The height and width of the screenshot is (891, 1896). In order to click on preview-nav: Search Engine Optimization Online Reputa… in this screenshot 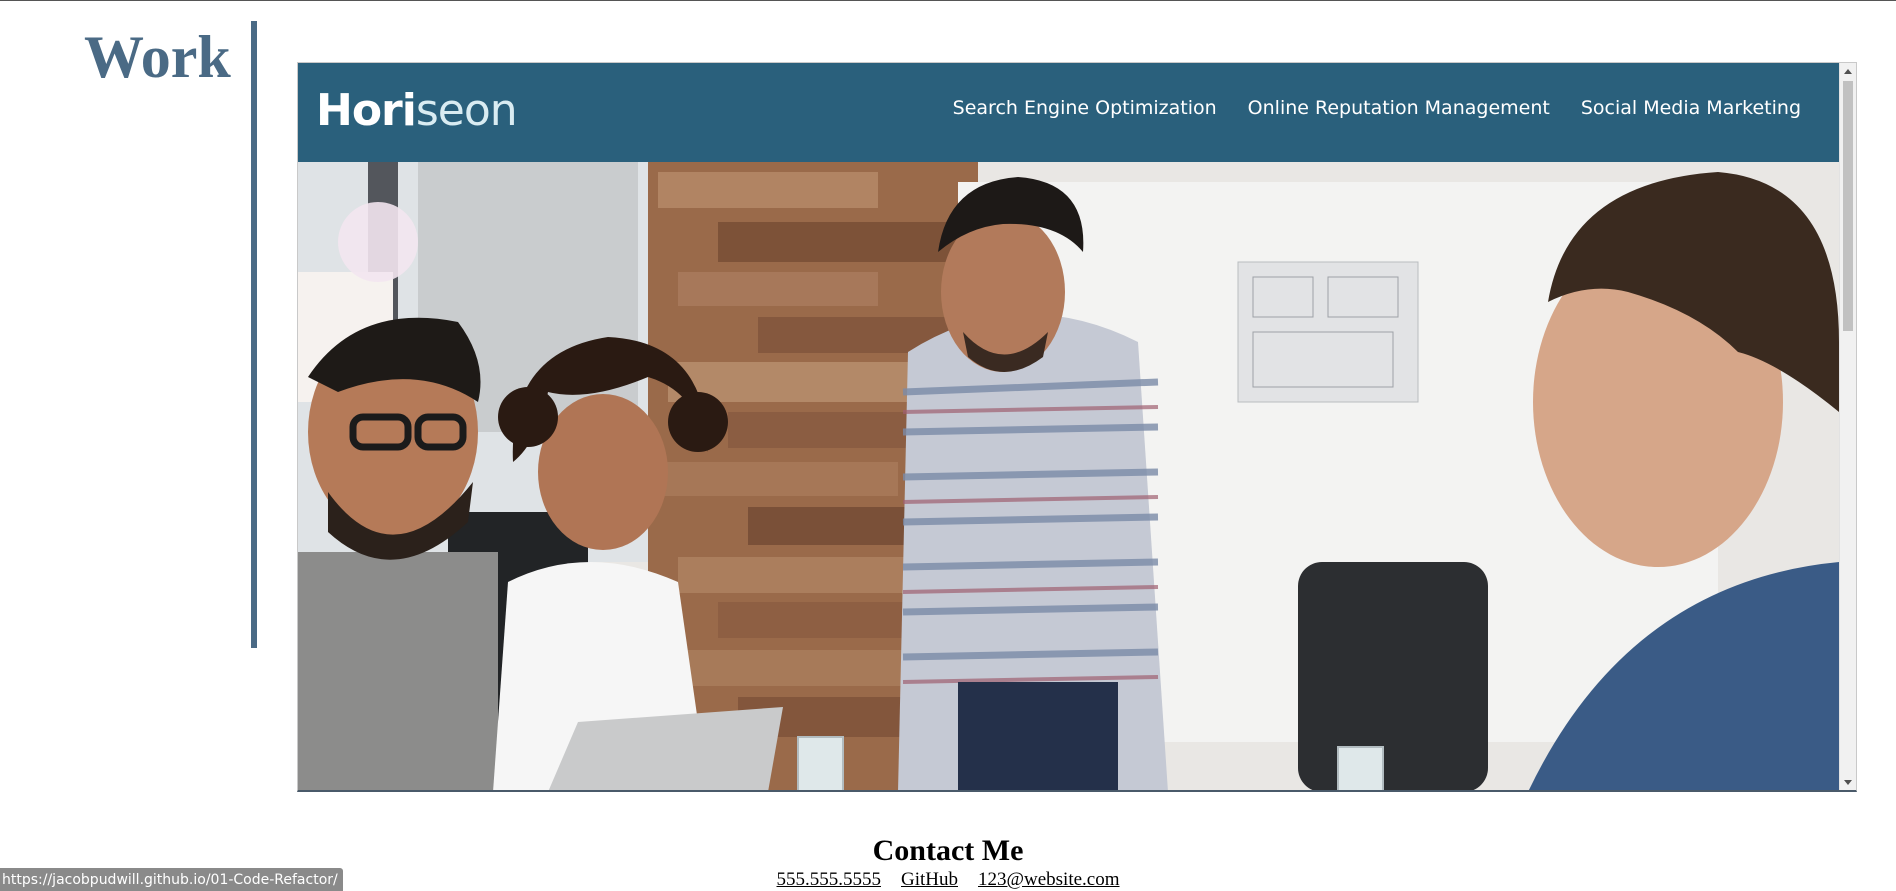, I will do `click(1377, 108)`.